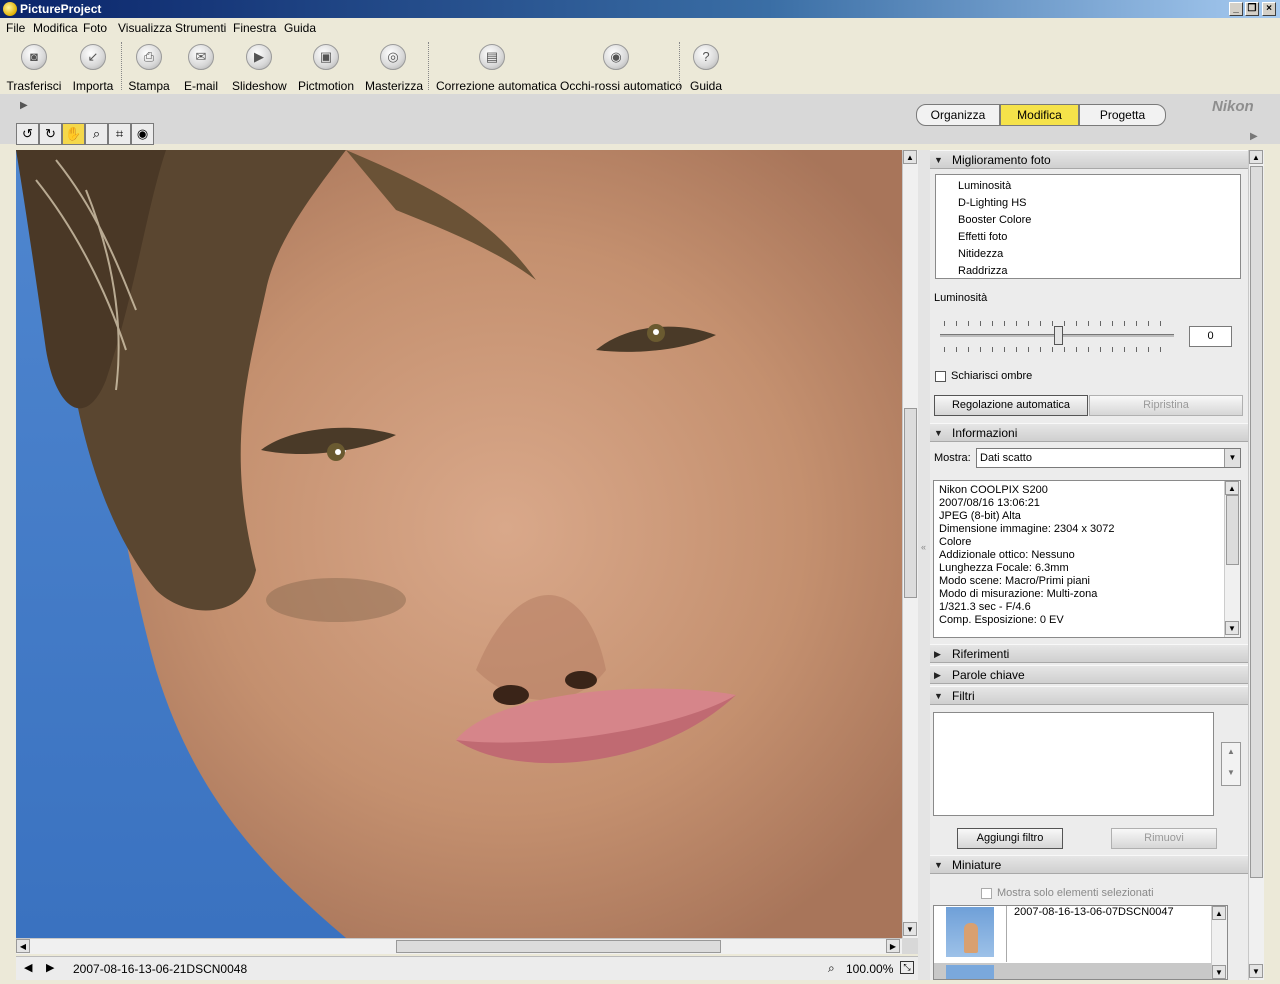 This screenshot has width=1280, height=984. I want to click on zoom-icon: ⌕, so click(831, 968).